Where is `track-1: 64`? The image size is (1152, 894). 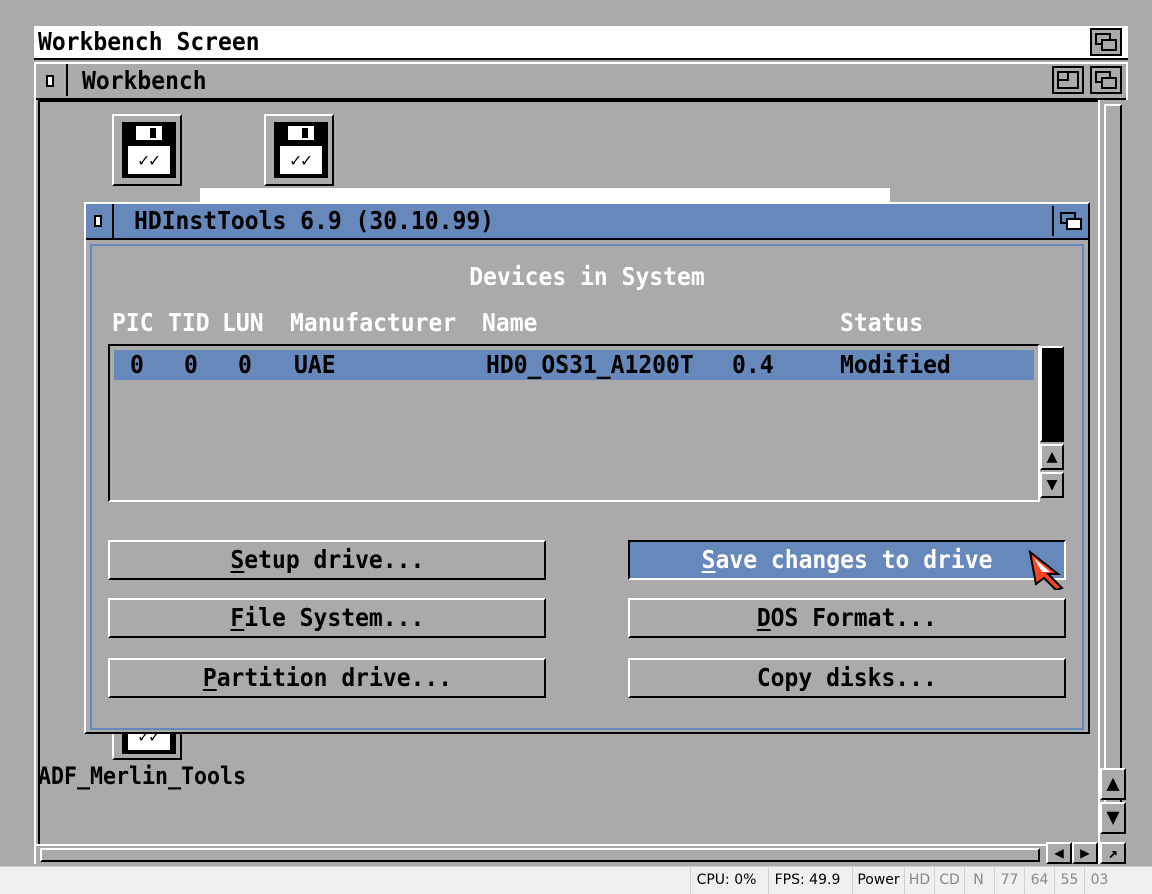 track-1: 64 is located at coordinates (1039, 880).